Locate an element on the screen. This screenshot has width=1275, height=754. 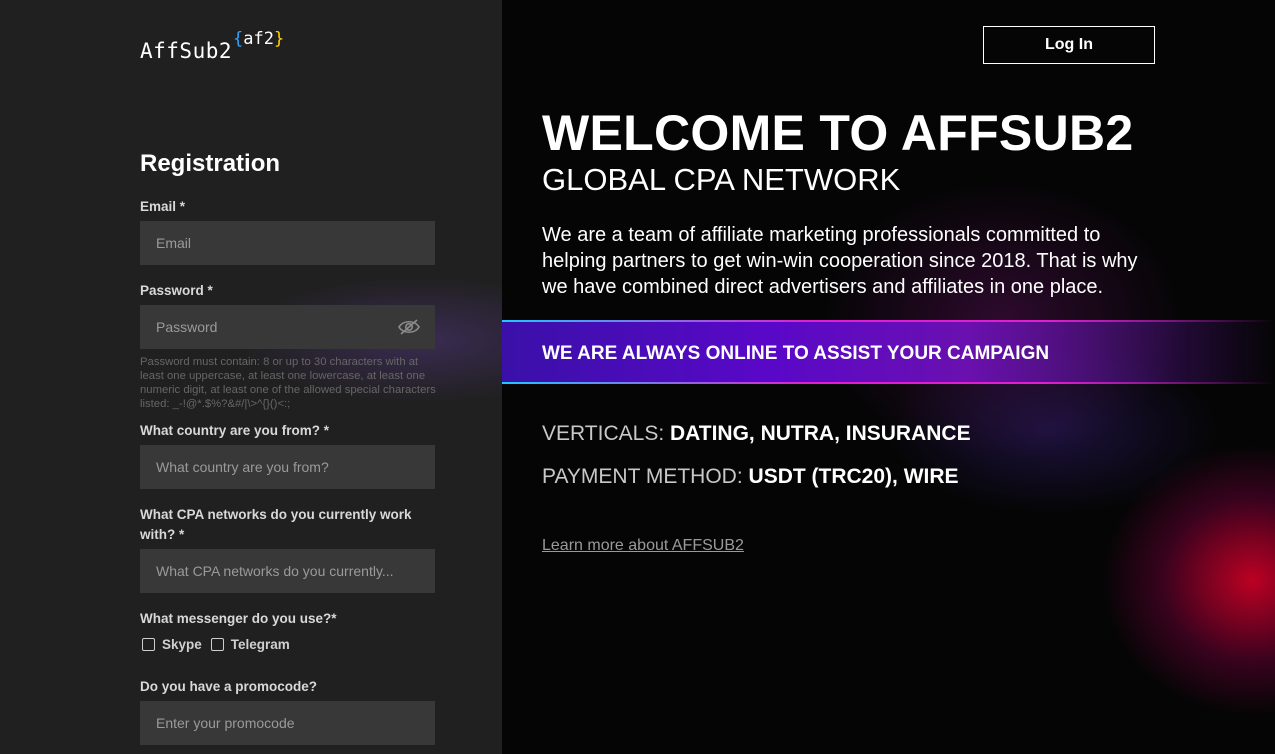
country-label: What country are you from? * is located at coordinates (235, 430).